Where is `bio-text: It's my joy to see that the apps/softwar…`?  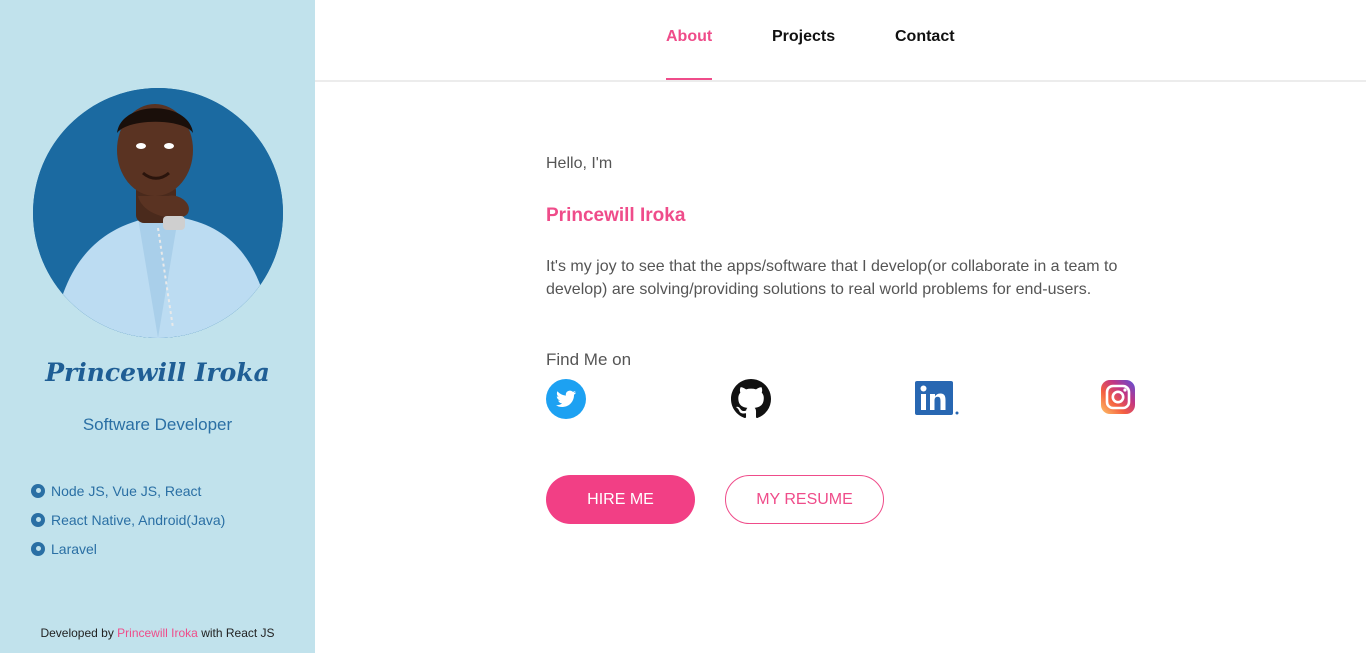 bio-text: It's my joy to see that the apps/softwar… is located at coordinates (832, 278).